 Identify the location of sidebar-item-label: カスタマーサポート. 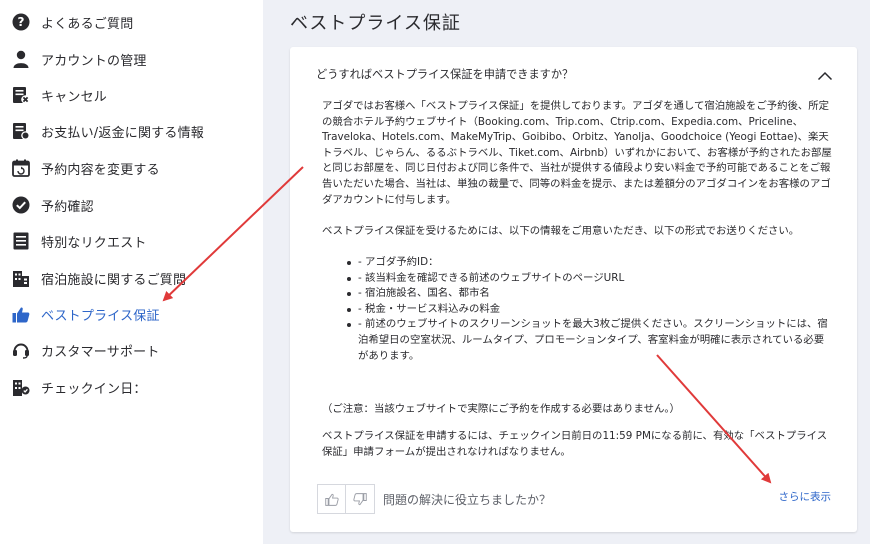
(100, 352).